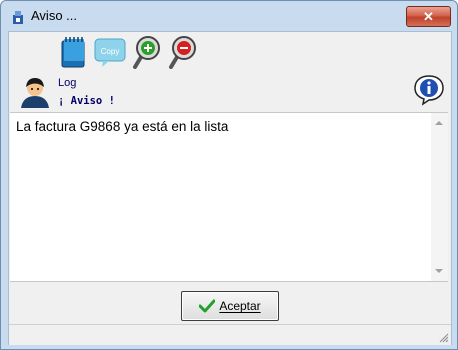  I want to click on close-icon: ✕, so click(428, 16).